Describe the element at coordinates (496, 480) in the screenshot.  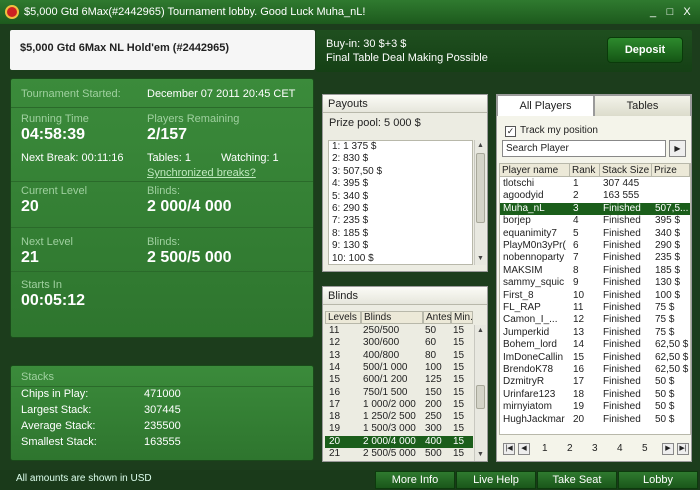
I see `live-help-button: Live Help` at that location.